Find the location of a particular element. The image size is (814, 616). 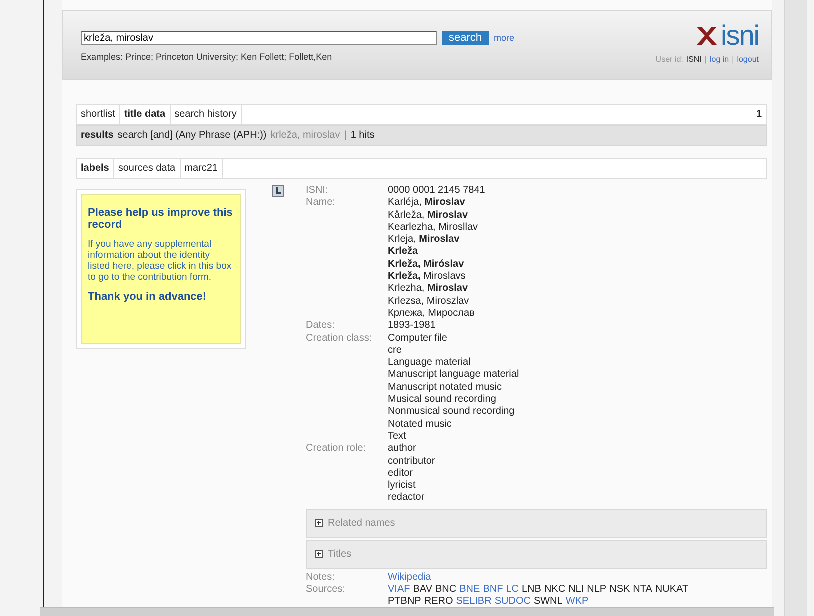

field-label: Creation class: is located at coordinates (340, 339).